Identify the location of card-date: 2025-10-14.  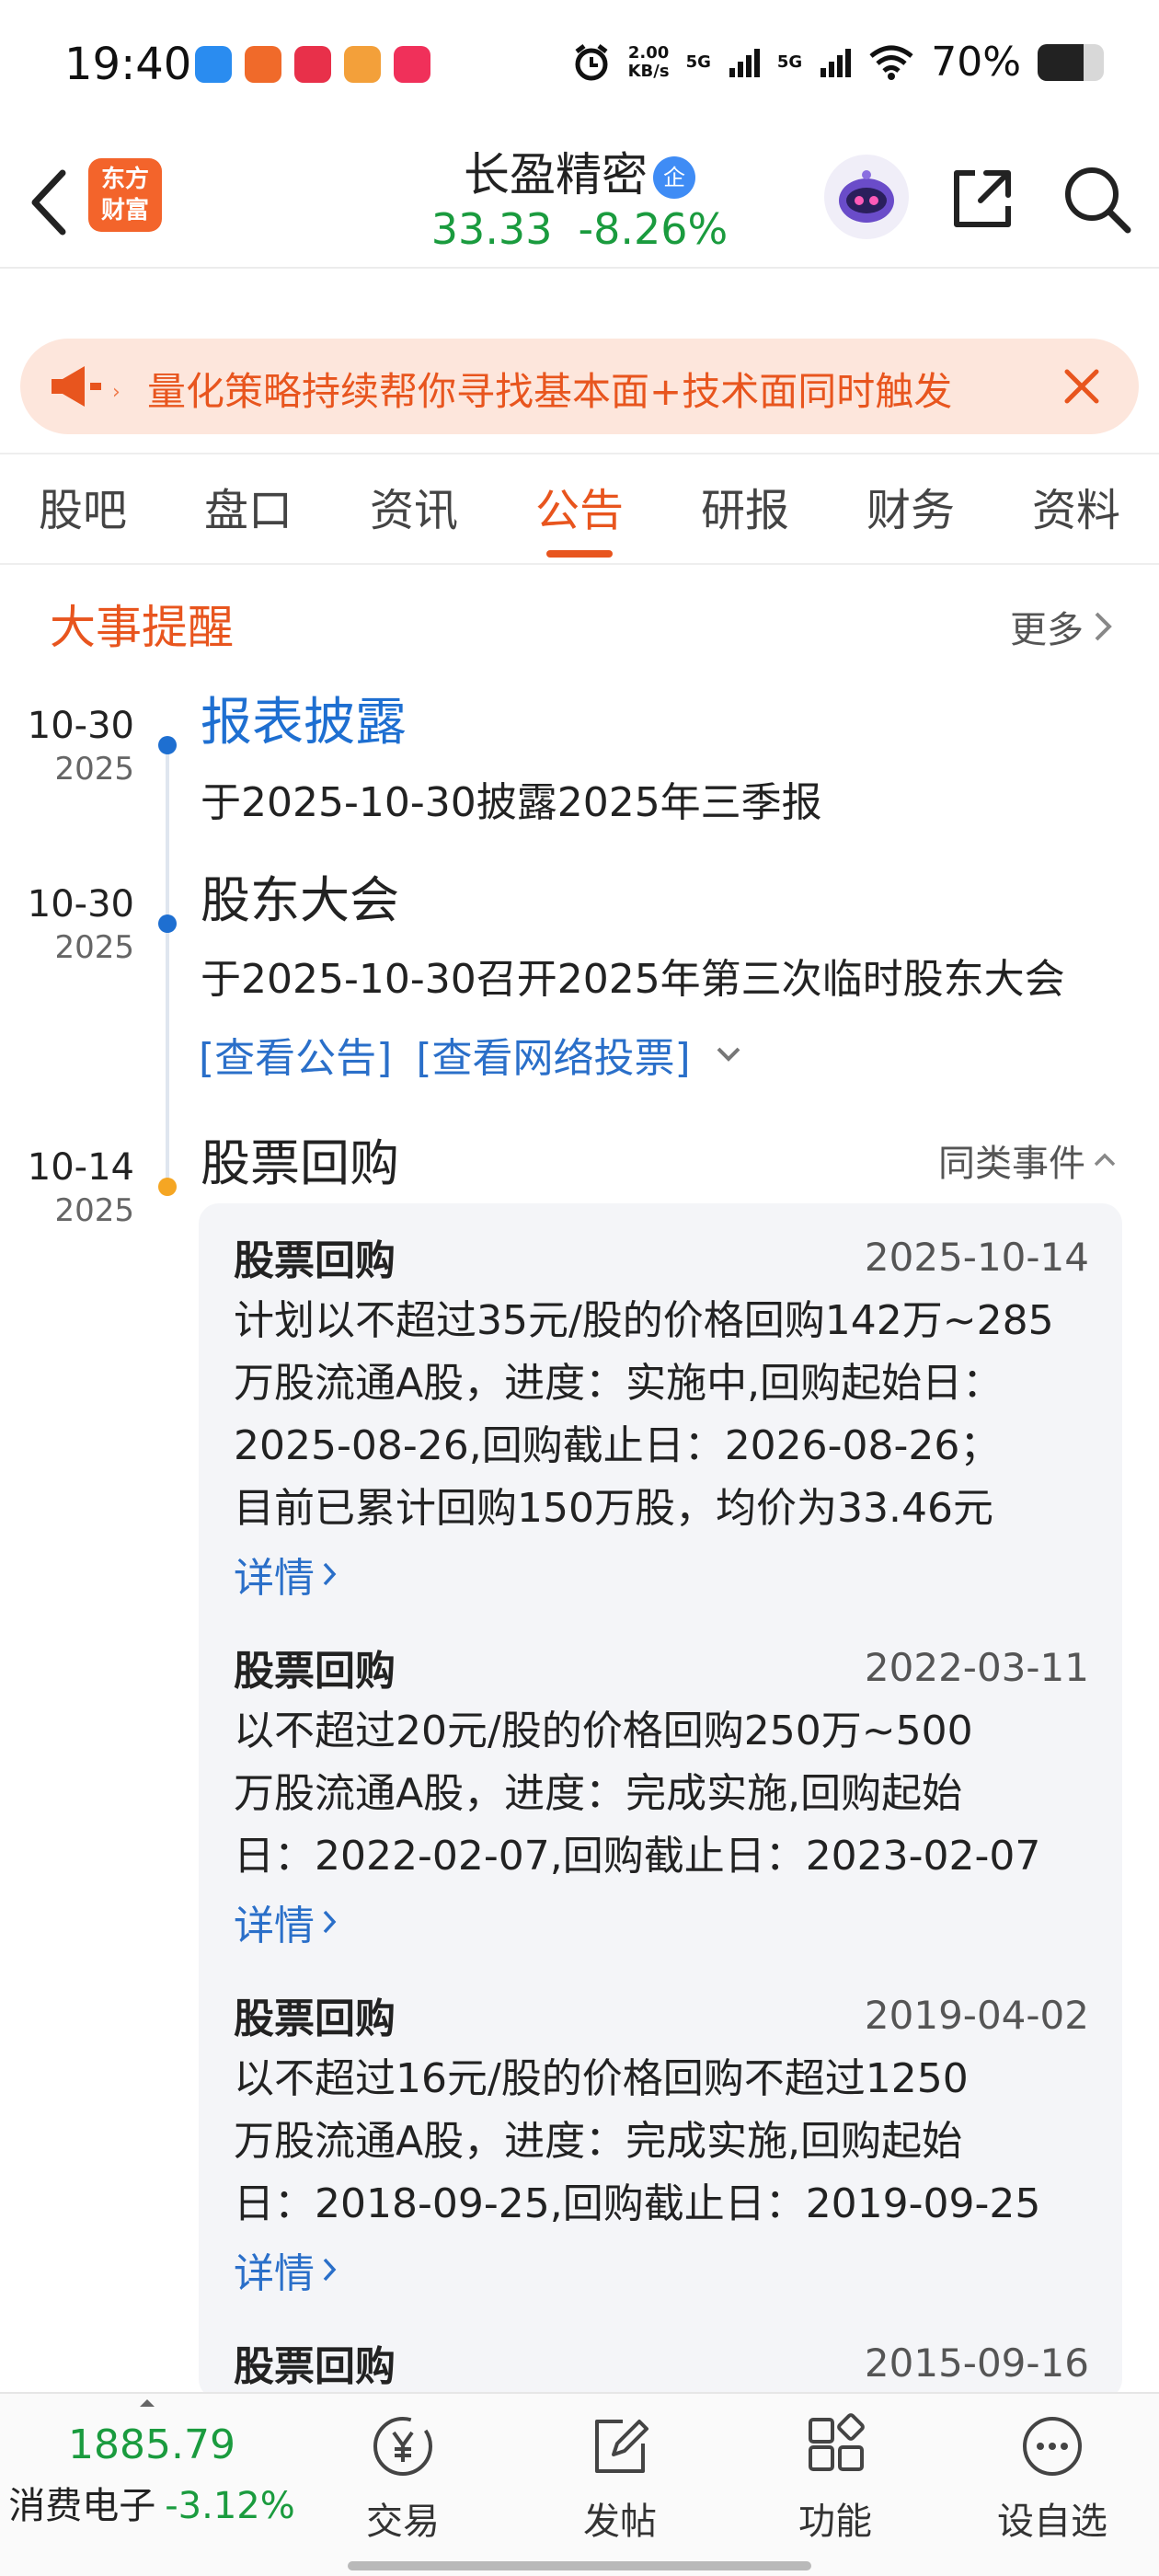
(976, 1257).